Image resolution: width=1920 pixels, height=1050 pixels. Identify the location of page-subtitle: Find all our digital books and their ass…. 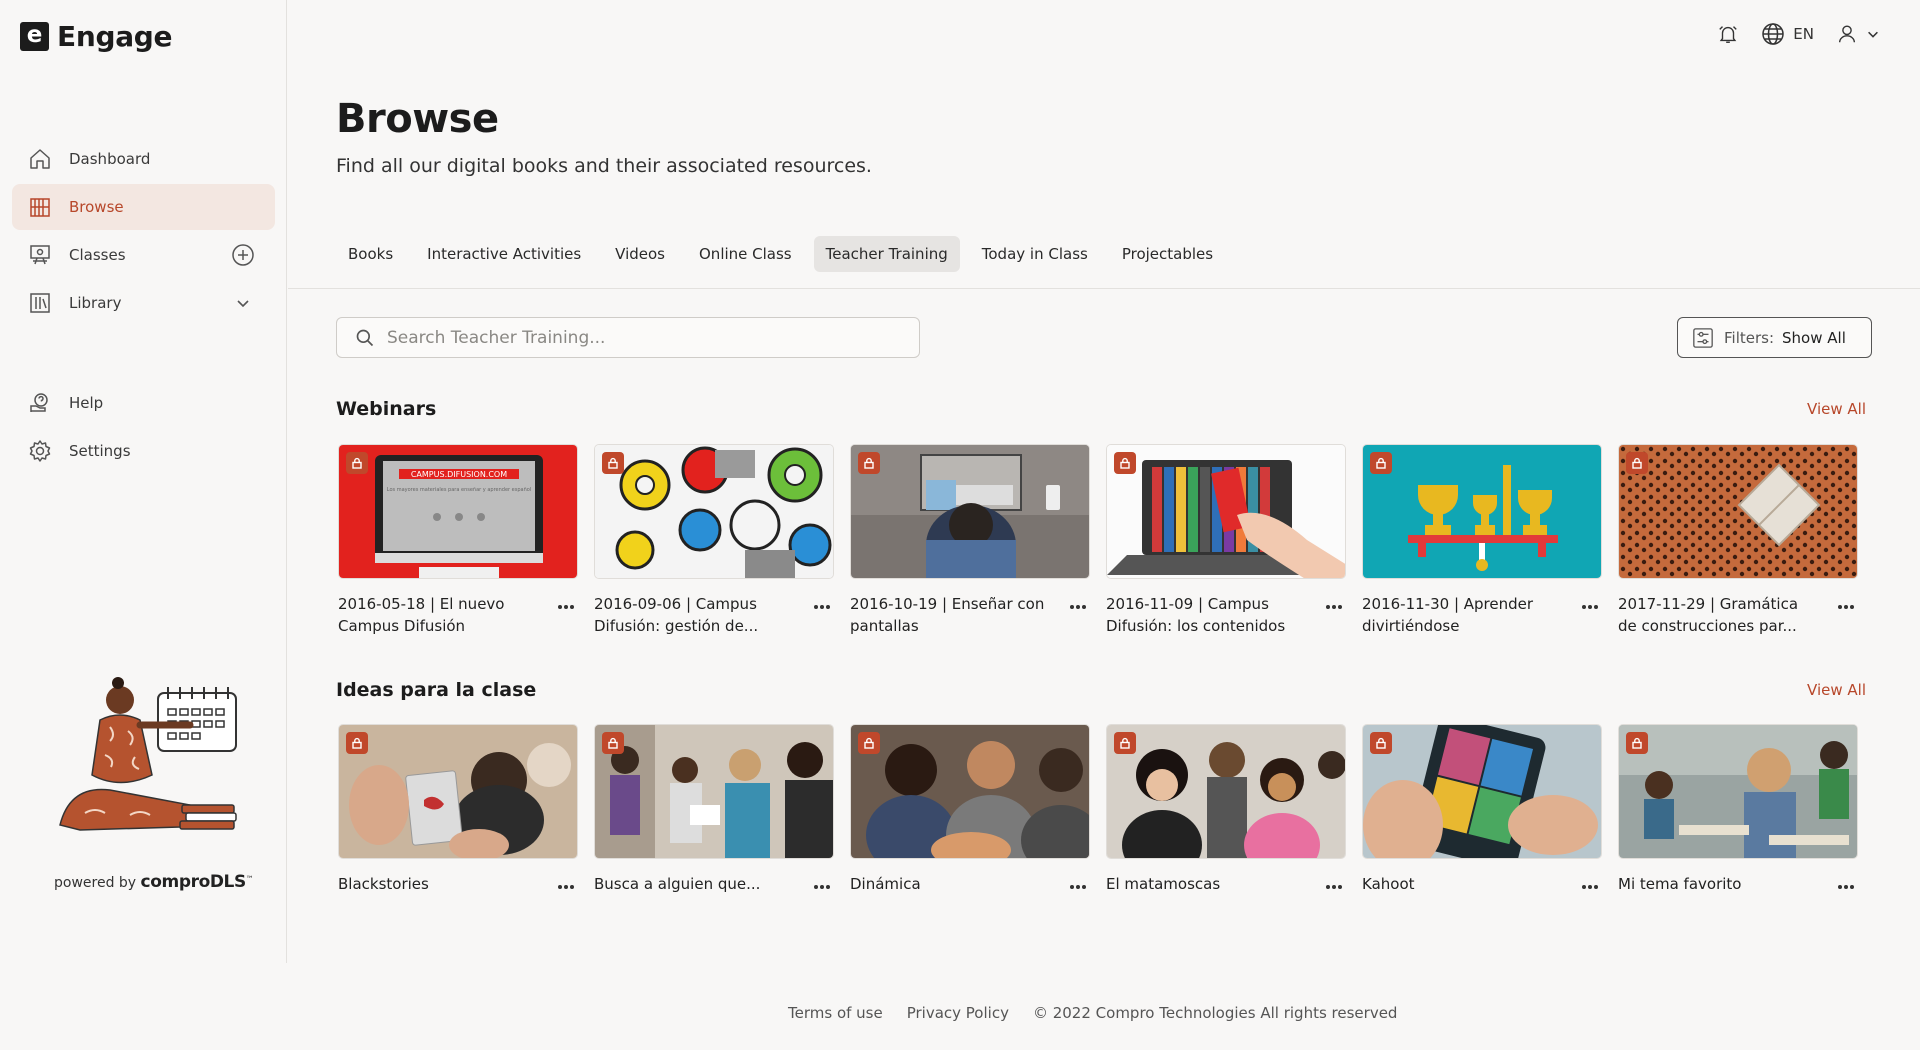
(604, 166).